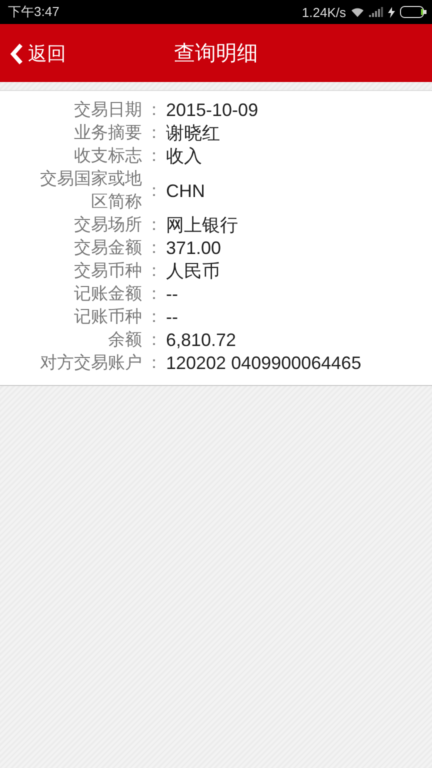 Image resolution: width=432 pixels, height=768 pixels. What do you see at coordinates (107, 248) in the screenshot?
I see `field-label: 交易金额` at bounding box center [107, 248].